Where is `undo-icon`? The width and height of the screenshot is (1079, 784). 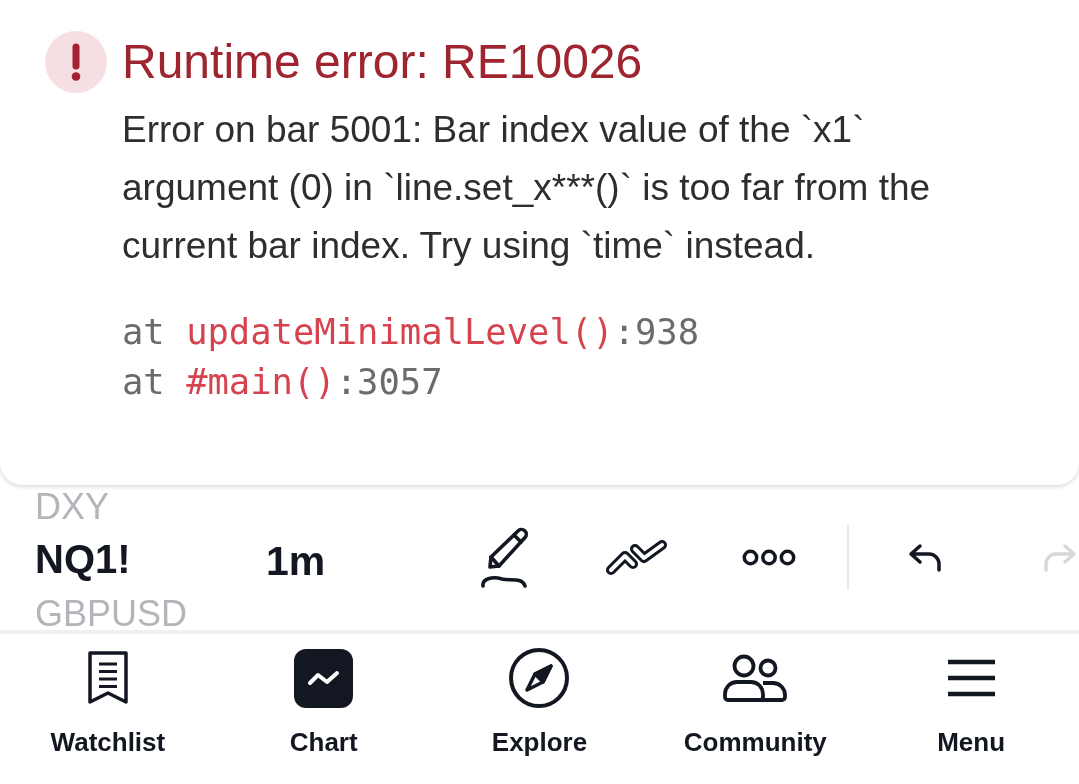 undo-icon is located at coordinates (925, 557).